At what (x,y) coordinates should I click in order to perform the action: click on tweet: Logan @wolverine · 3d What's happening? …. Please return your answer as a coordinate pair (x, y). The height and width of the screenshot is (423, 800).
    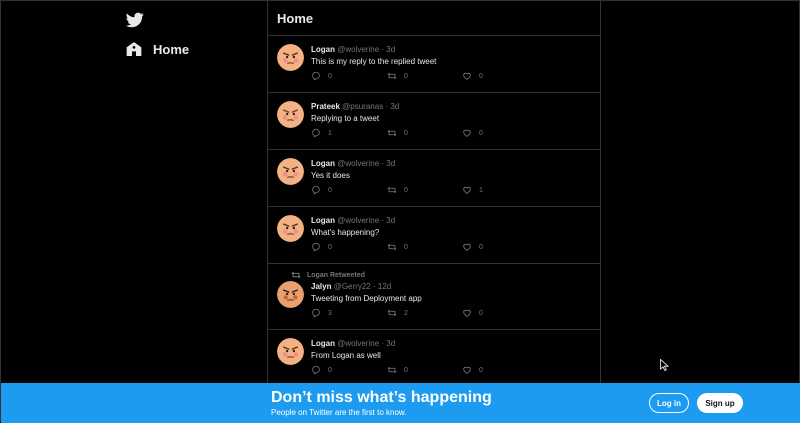
    Looking at the image, I should click on (434, 235).